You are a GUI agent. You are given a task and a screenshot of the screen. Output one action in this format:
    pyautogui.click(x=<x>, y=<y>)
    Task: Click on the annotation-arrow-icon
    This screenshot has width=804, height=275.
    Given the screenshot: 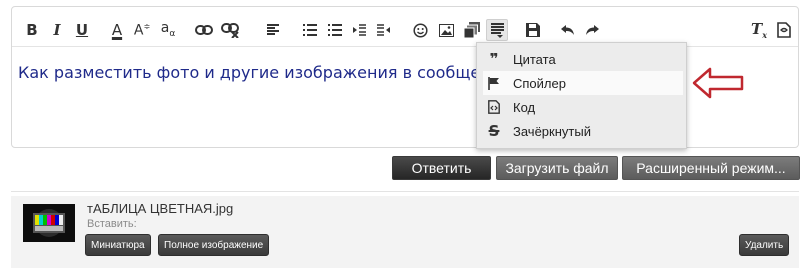 What is the action you would take?
    pyautogui.click(x=718, y=85)
    